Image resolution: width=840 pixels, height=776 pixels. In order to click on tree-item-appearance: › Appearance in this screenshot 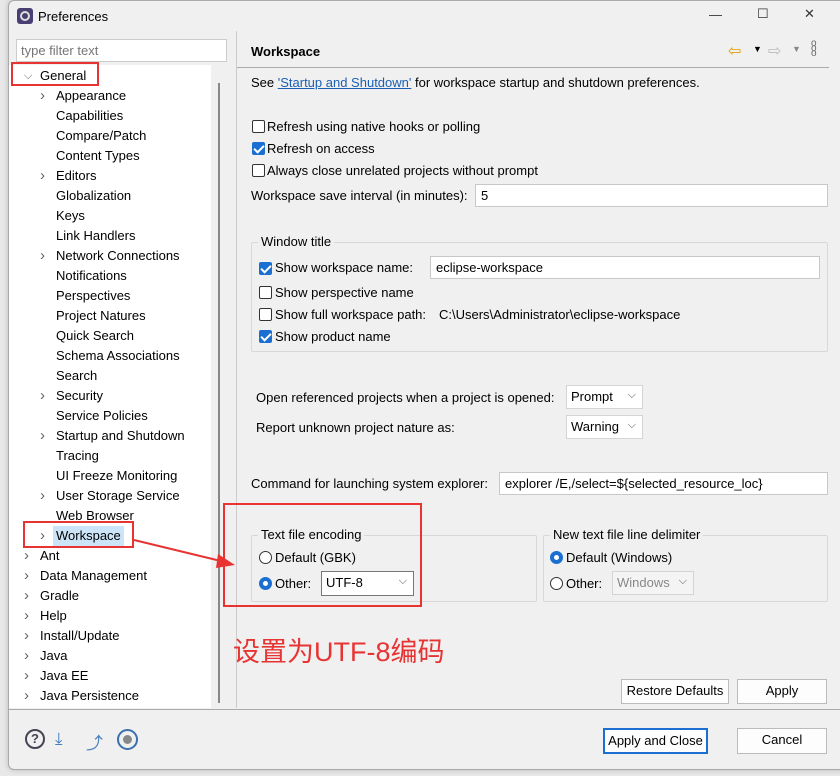, I will do `click(110, 96)`.